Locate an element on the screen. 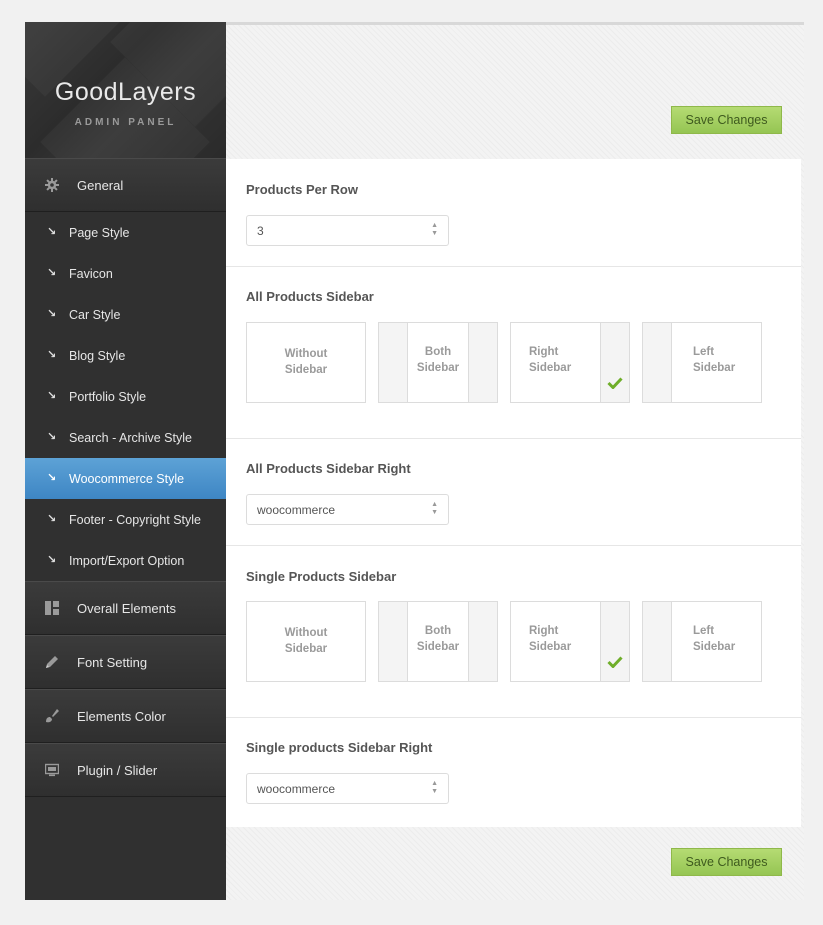 The image size is (823, 925). sidebar-subitem-portfolio-style: ↘ Portfolio Style is located at coordinates (125, 396).